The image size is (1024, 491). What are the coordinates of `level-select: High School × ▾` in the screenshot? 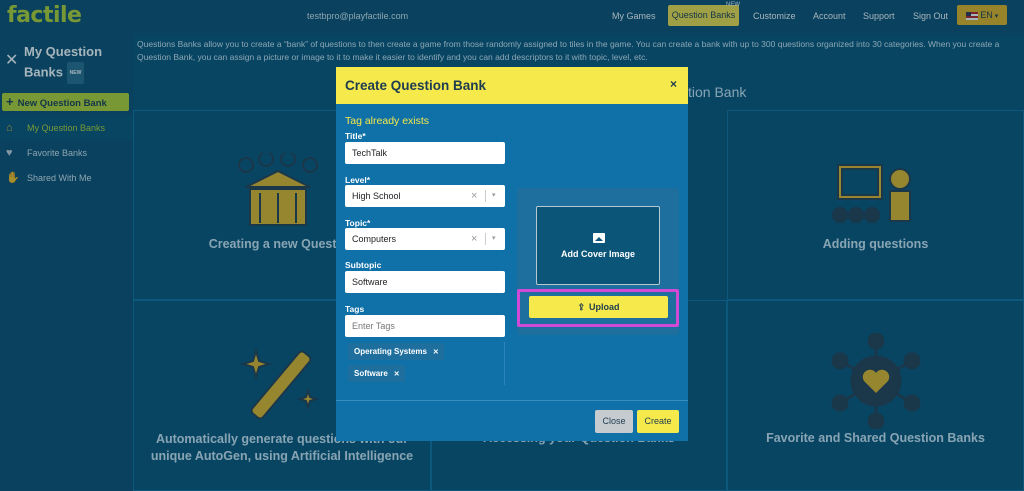 It's located at (425, 196).